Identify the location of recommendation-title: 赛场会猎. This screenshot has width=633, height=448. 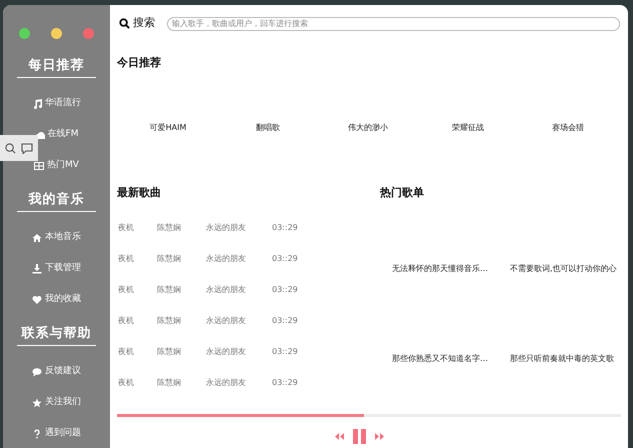
(568, 127).